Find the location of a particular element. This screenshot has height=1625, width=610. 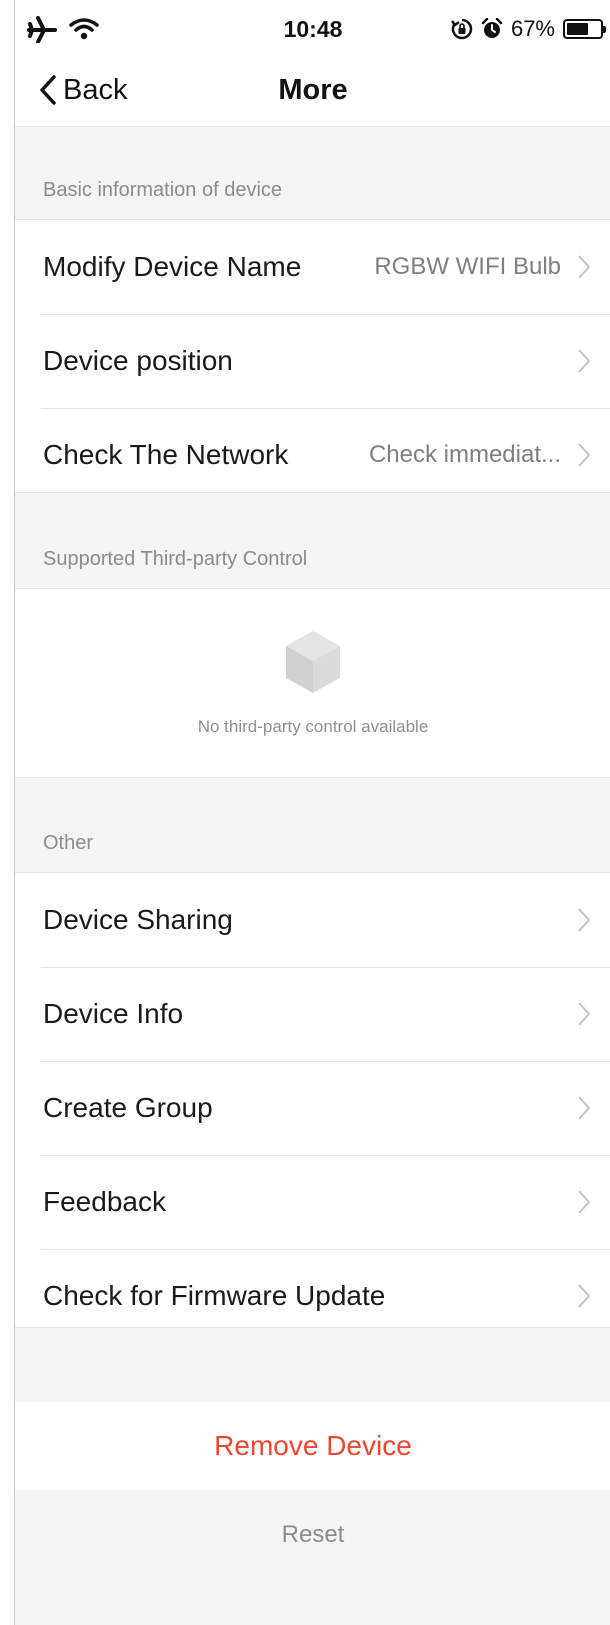

row-label: Modify Device Name is located at coordinates (172, 266).